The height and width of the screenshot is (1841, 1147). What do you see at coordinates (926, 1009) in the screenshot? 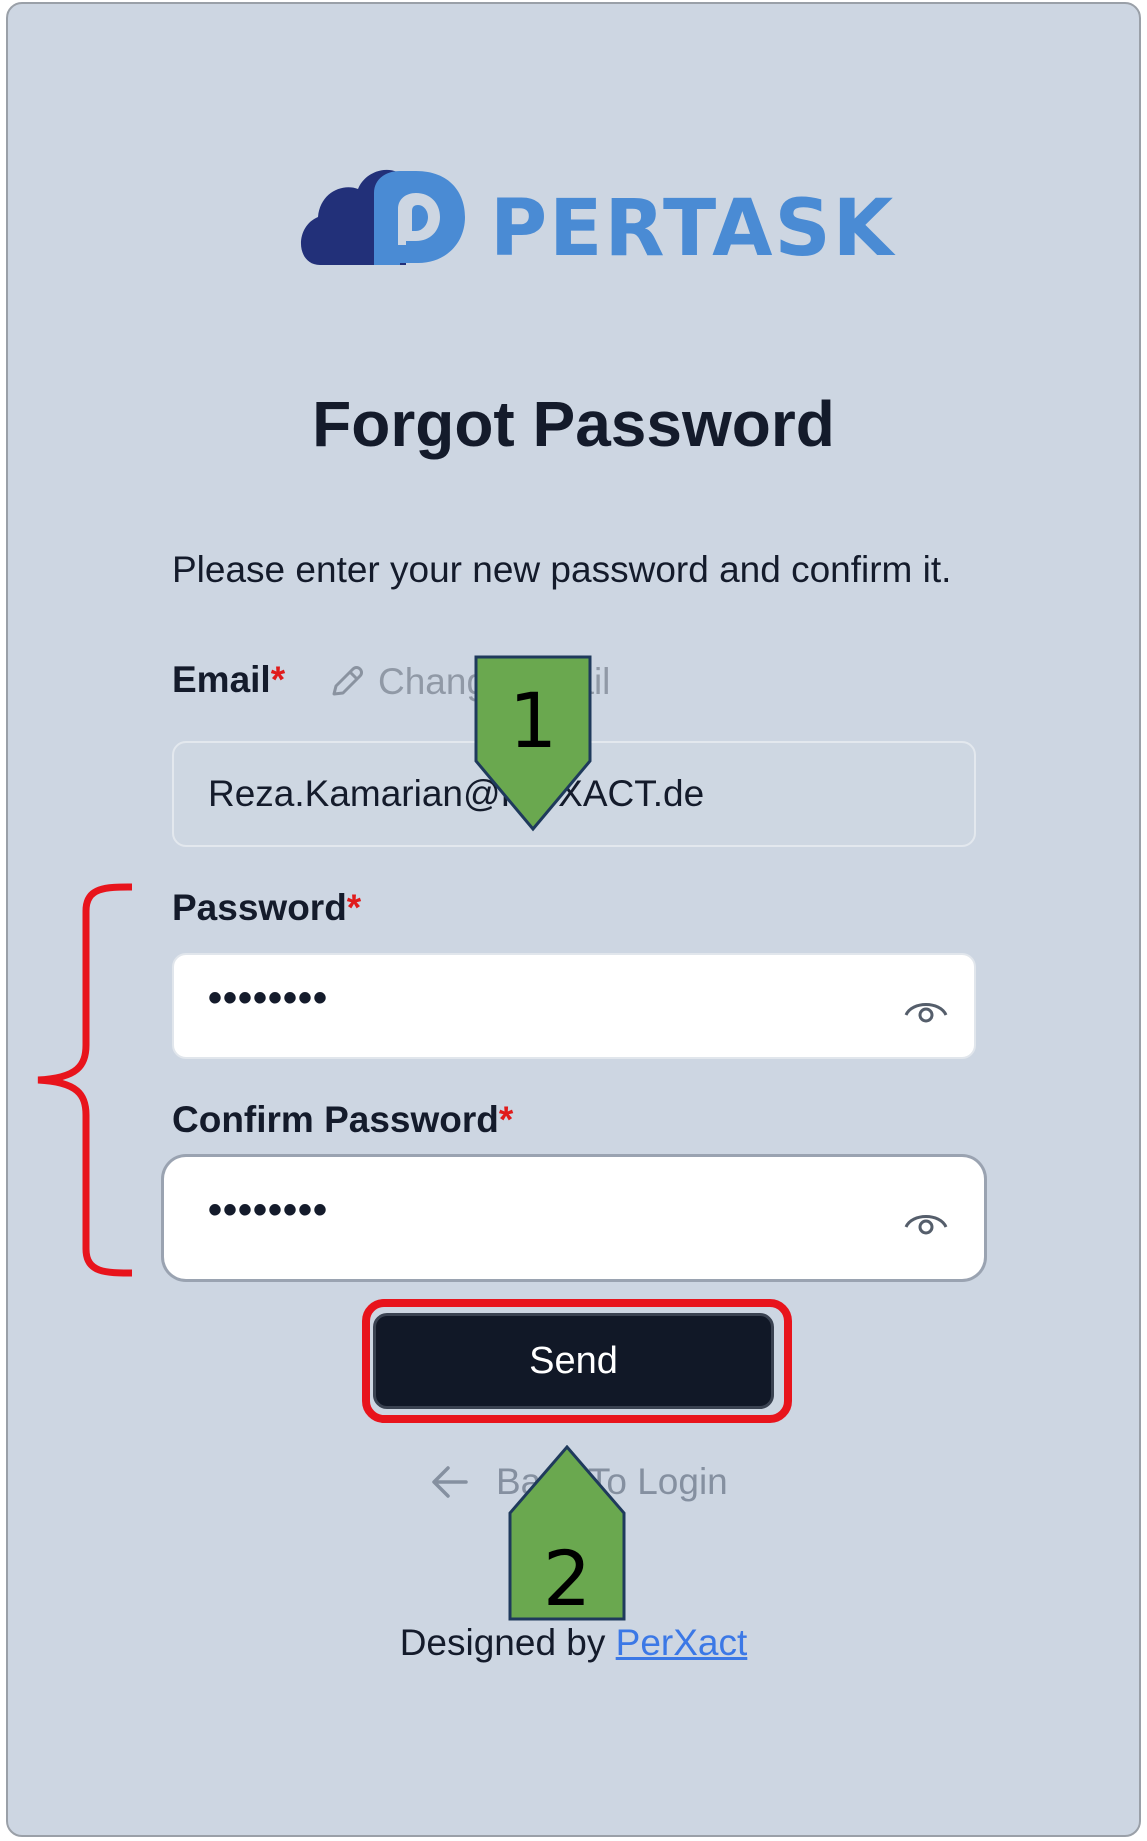
I see `show-password-eye-icon` at bounding box center [926, 1009].